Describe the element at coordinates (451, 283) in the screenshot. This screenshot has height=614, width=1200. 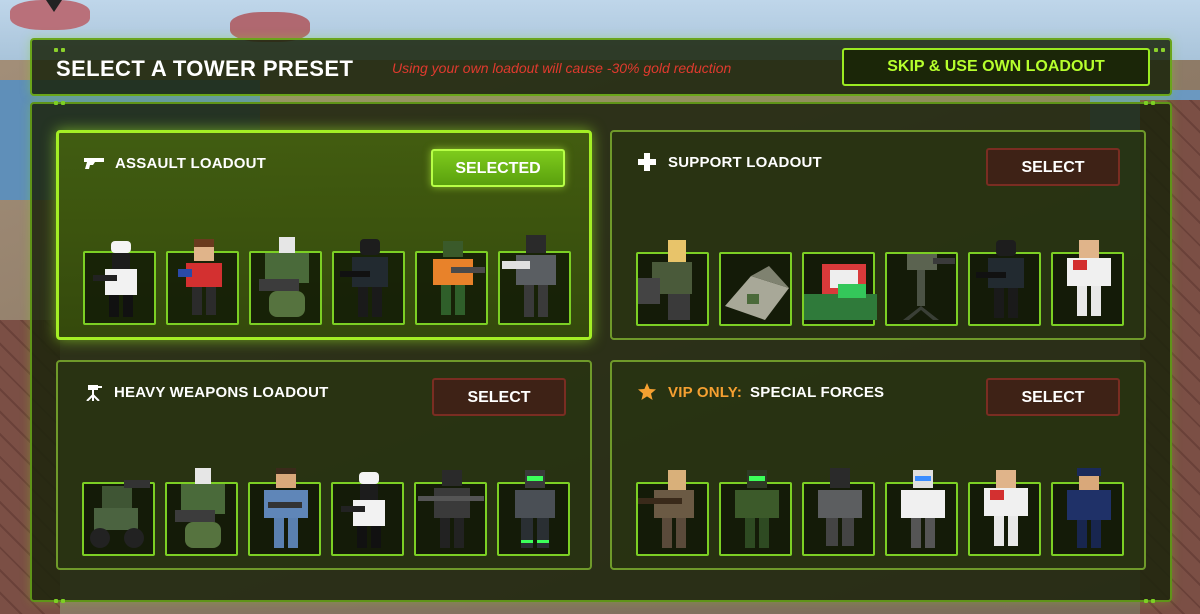
I see `tower-slot-orange-shirt-soldier` at that location.